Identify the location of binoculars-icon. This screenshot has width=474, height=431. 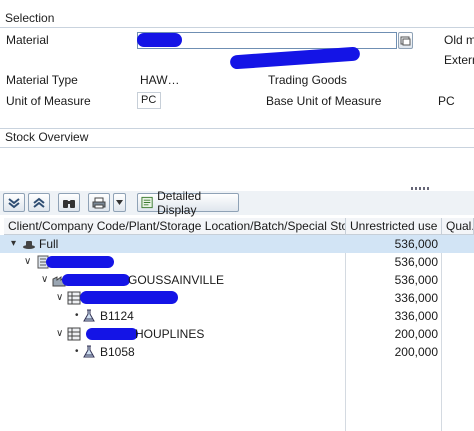
(69, 203).